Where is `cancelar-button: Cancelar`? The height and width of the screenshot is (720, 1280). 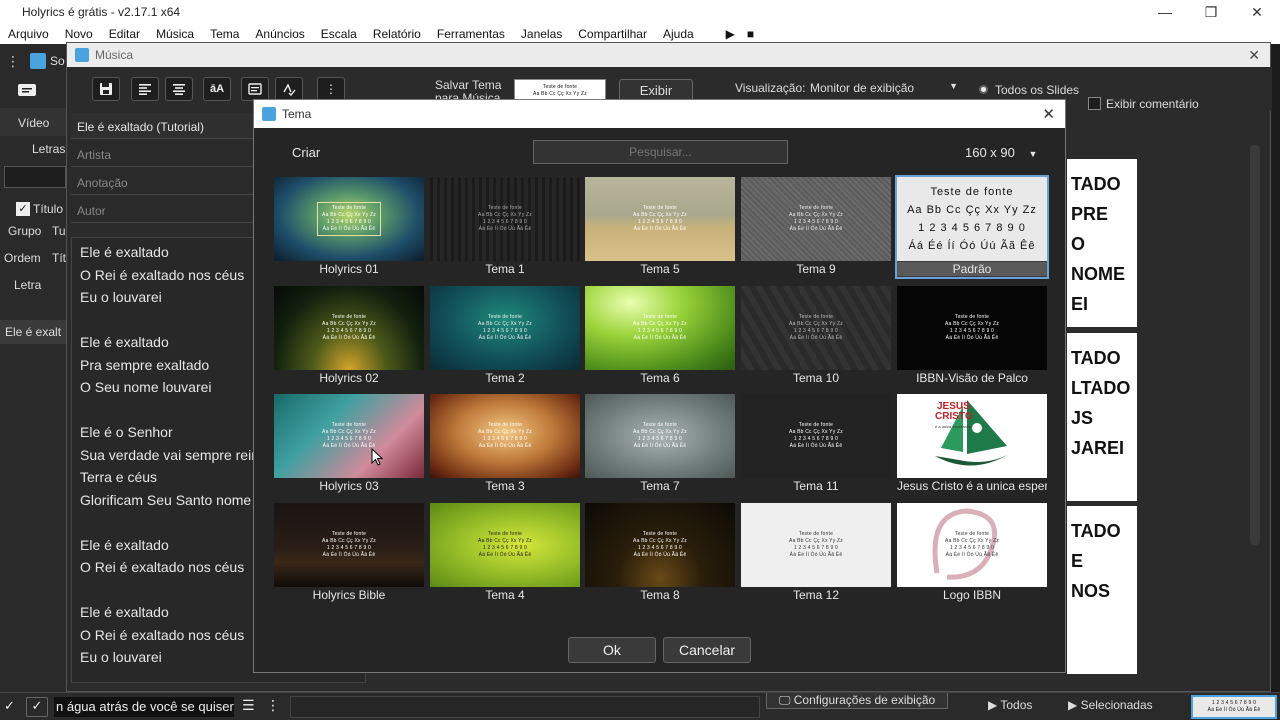 cancelar-button: Cancelar is located at coordinates (707, 650).